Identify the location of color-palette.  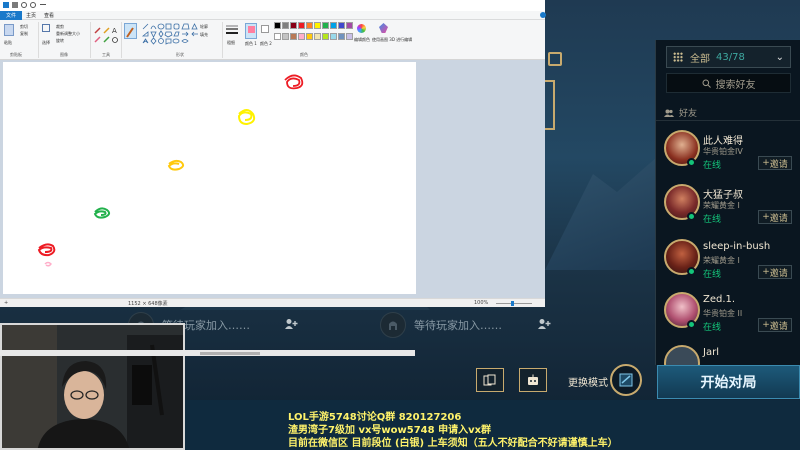
(314, 32).